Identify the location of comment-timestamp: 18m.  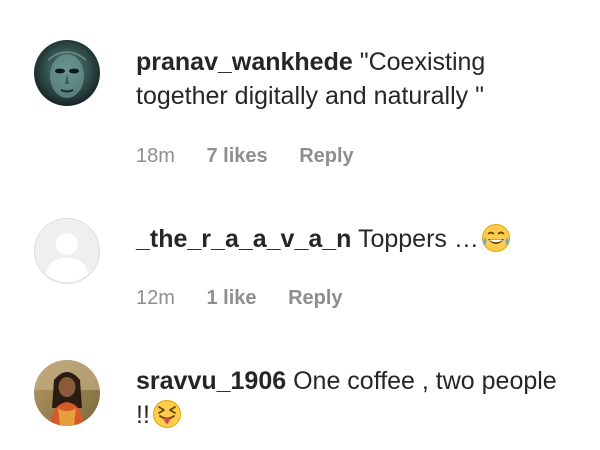
(155, 156).